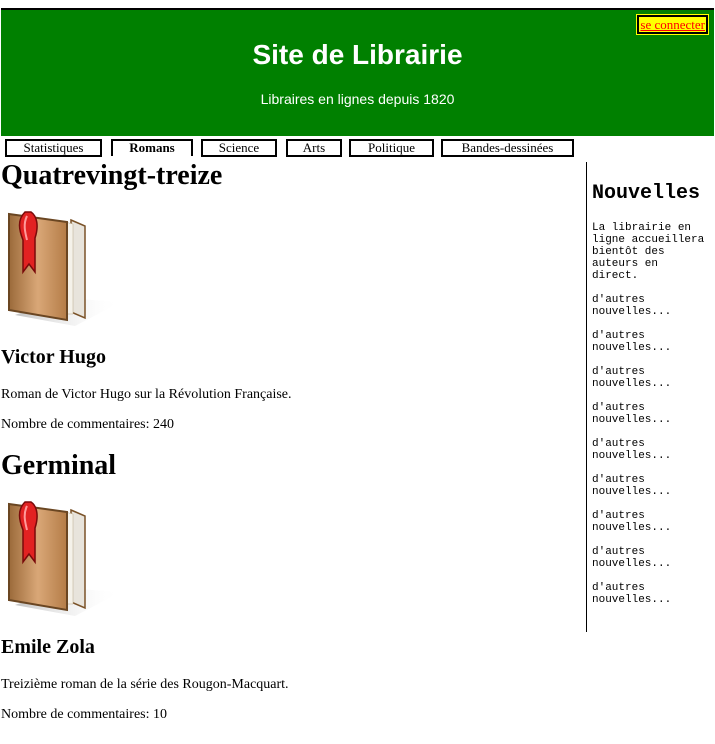 The height and width of the screenshot is (744, 715). Describe the element at coordinates (53, 148) in the screenshot. I see `tab-statistiques: Statistiques` at that location.